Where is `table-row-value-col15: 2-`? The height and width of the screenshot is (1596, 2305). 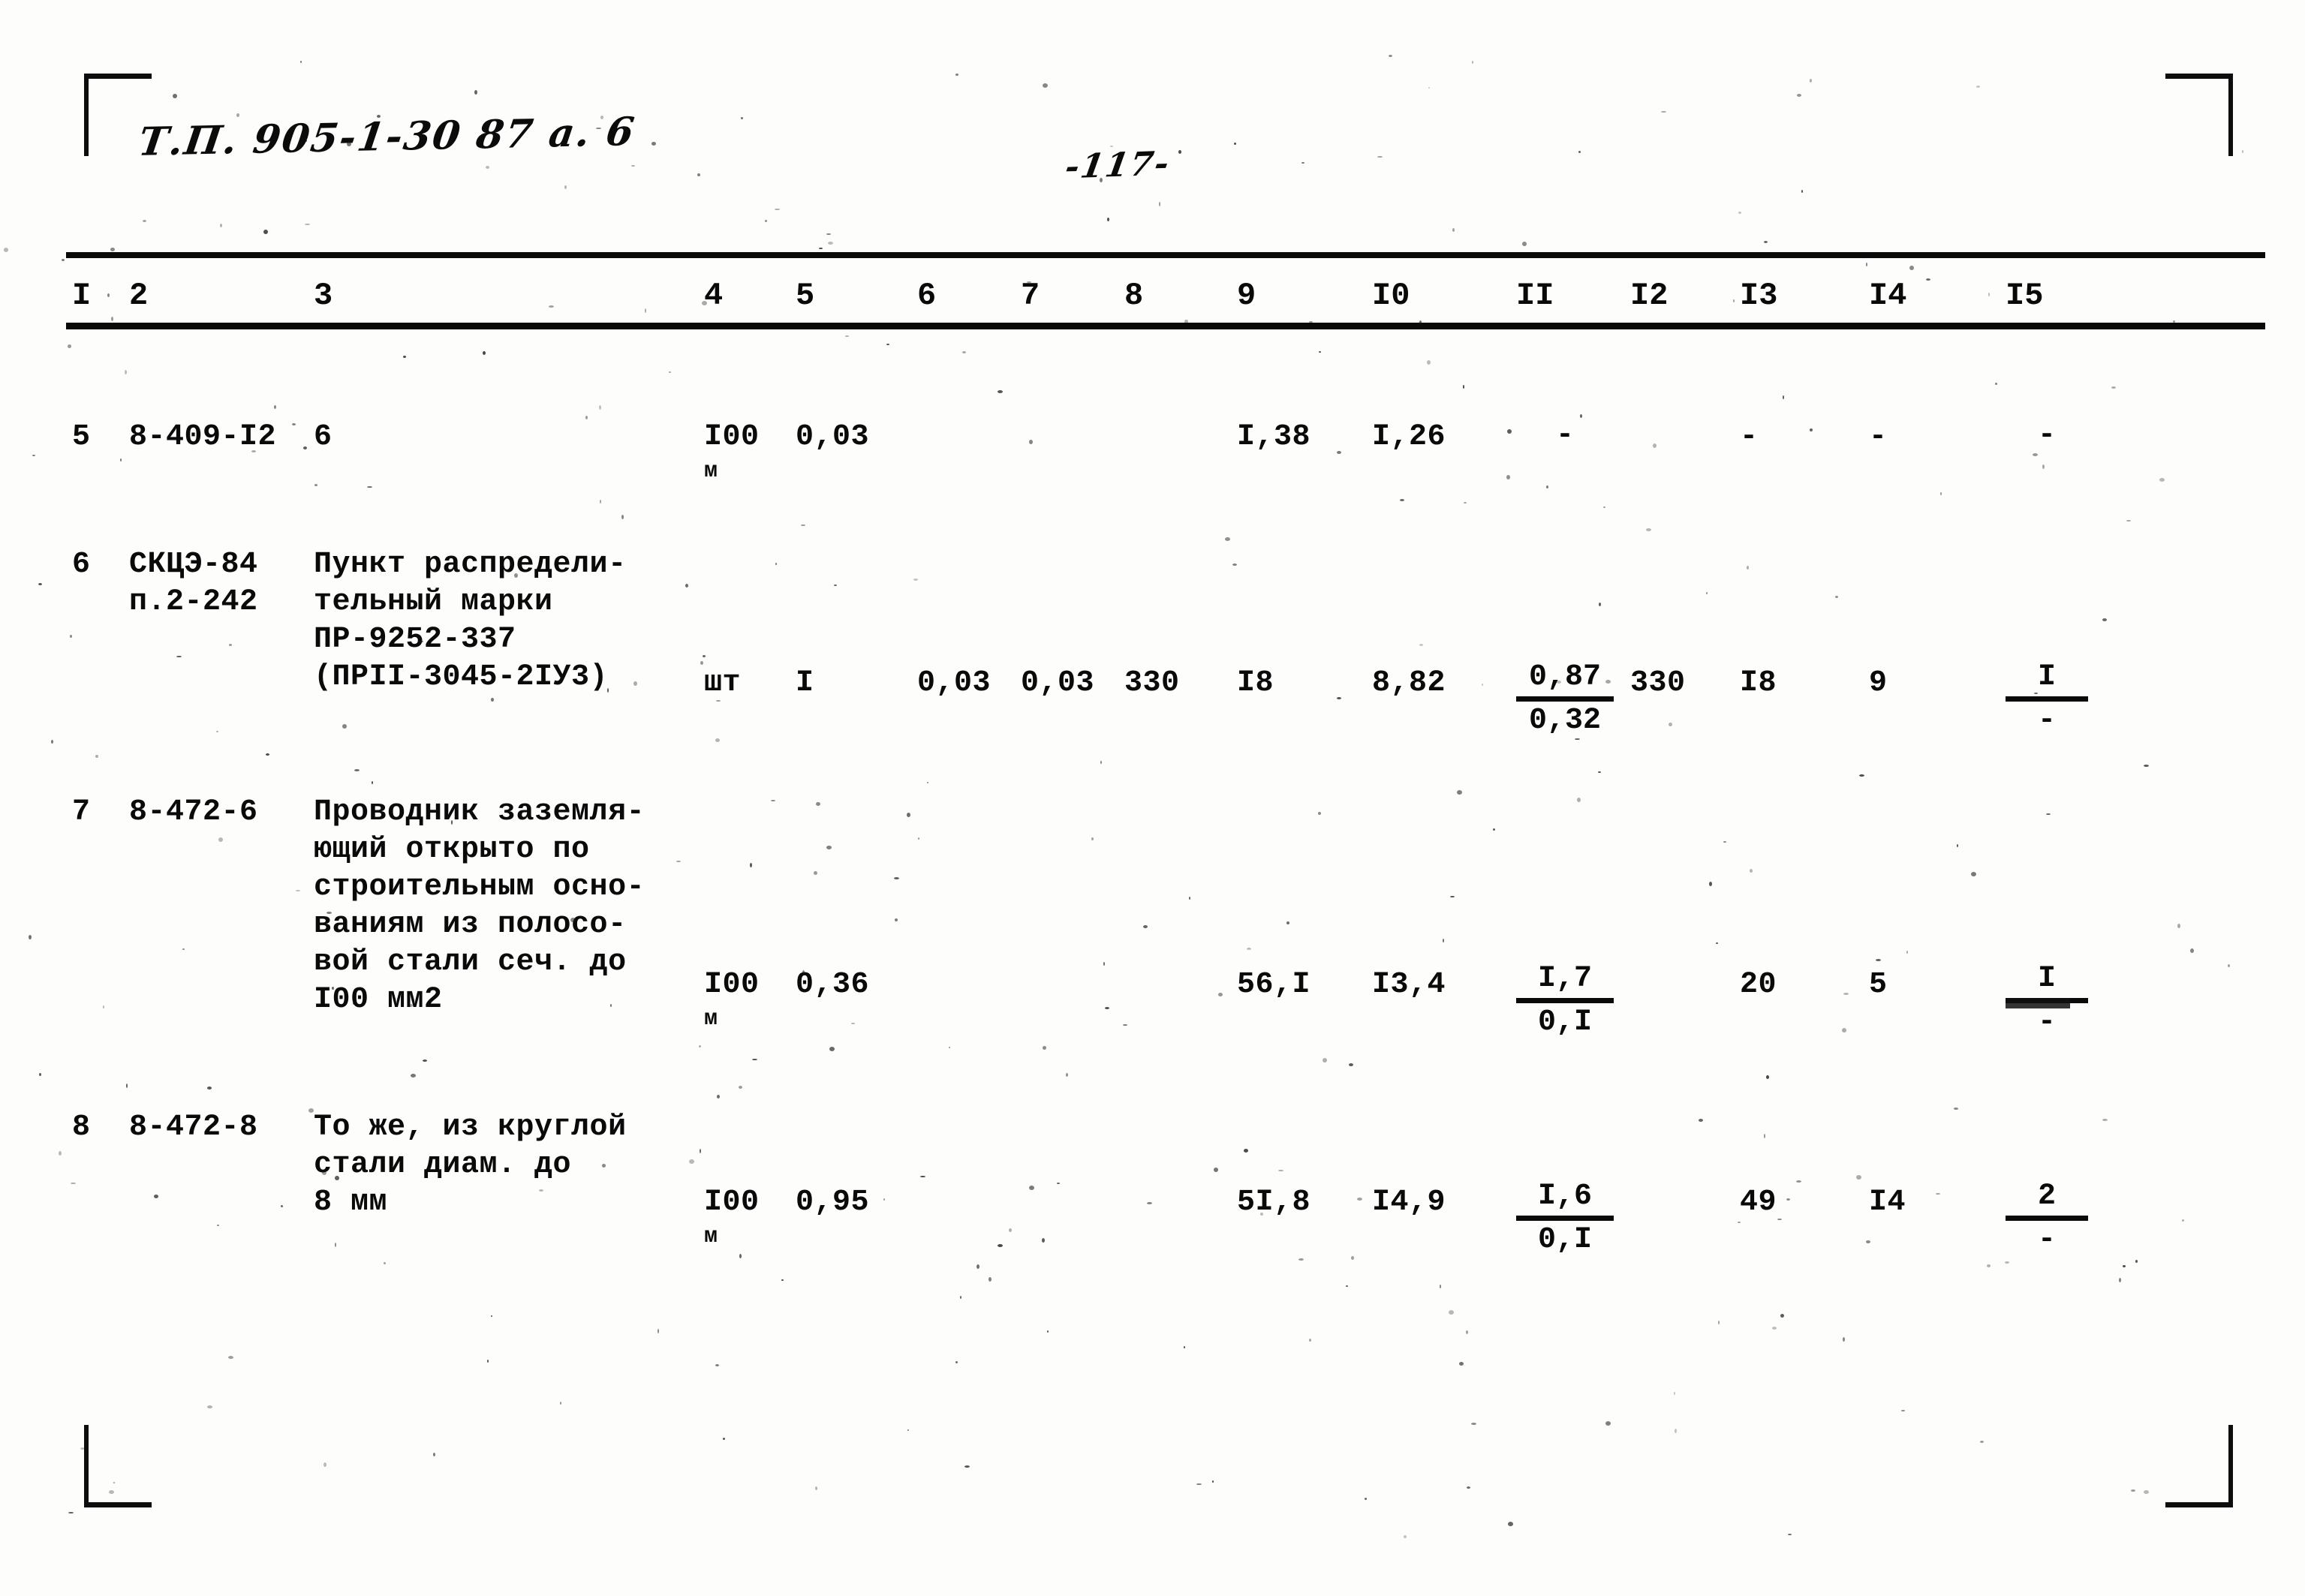 table-row-value-col15: 2- is located at coordinates (2047, 1219).